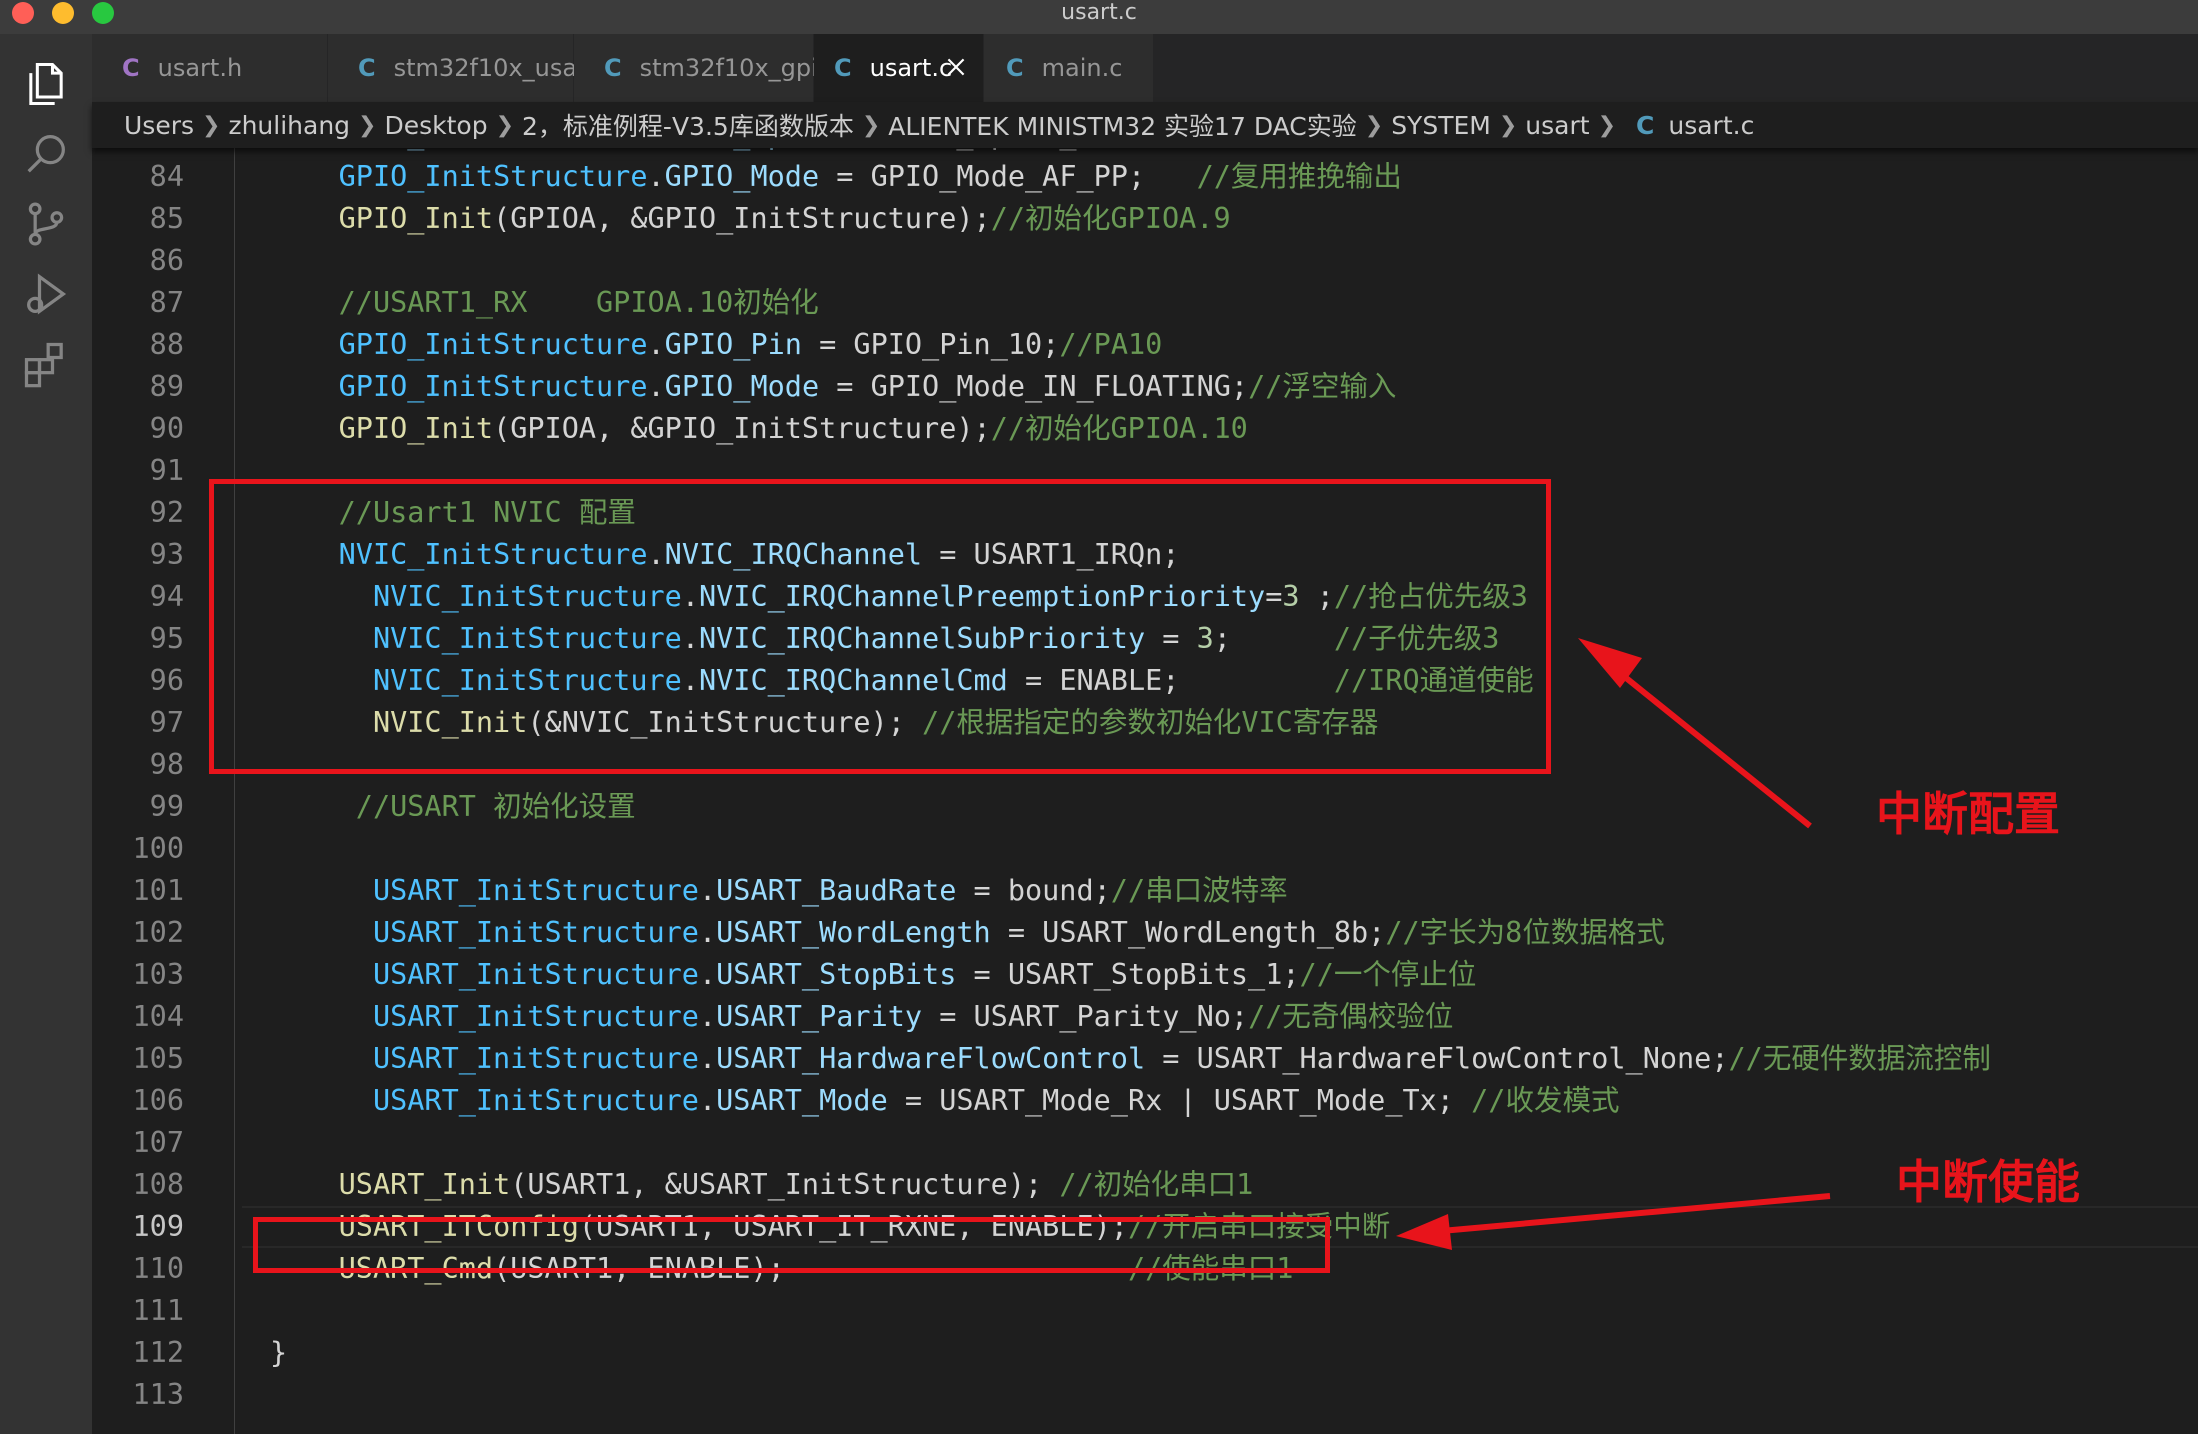  I want to click on code-token: GPIO_InitStructure, so click(493, 149).